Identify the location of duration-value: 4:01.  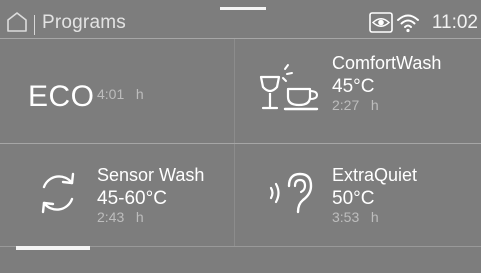
(111, 94).